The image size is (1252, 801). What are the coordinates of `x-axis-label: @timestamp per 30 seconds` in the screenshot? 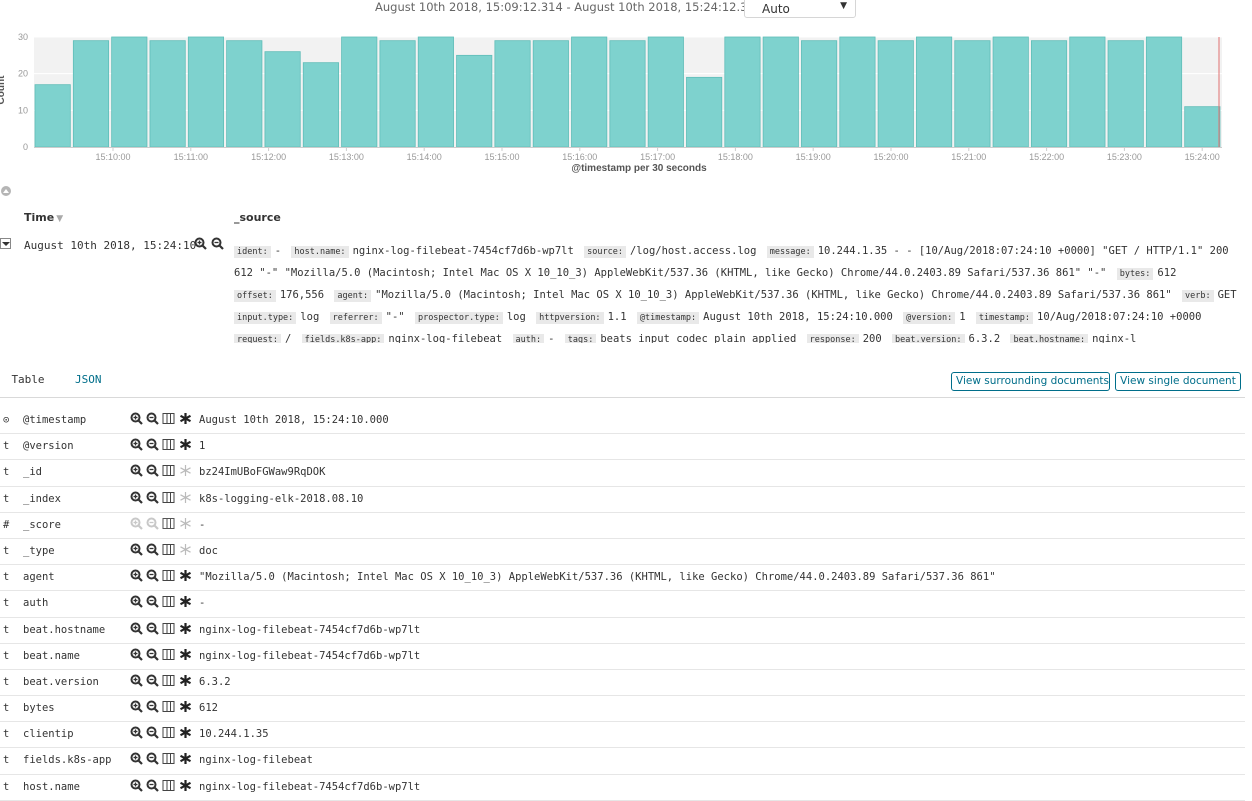 It's located at (639, 168).